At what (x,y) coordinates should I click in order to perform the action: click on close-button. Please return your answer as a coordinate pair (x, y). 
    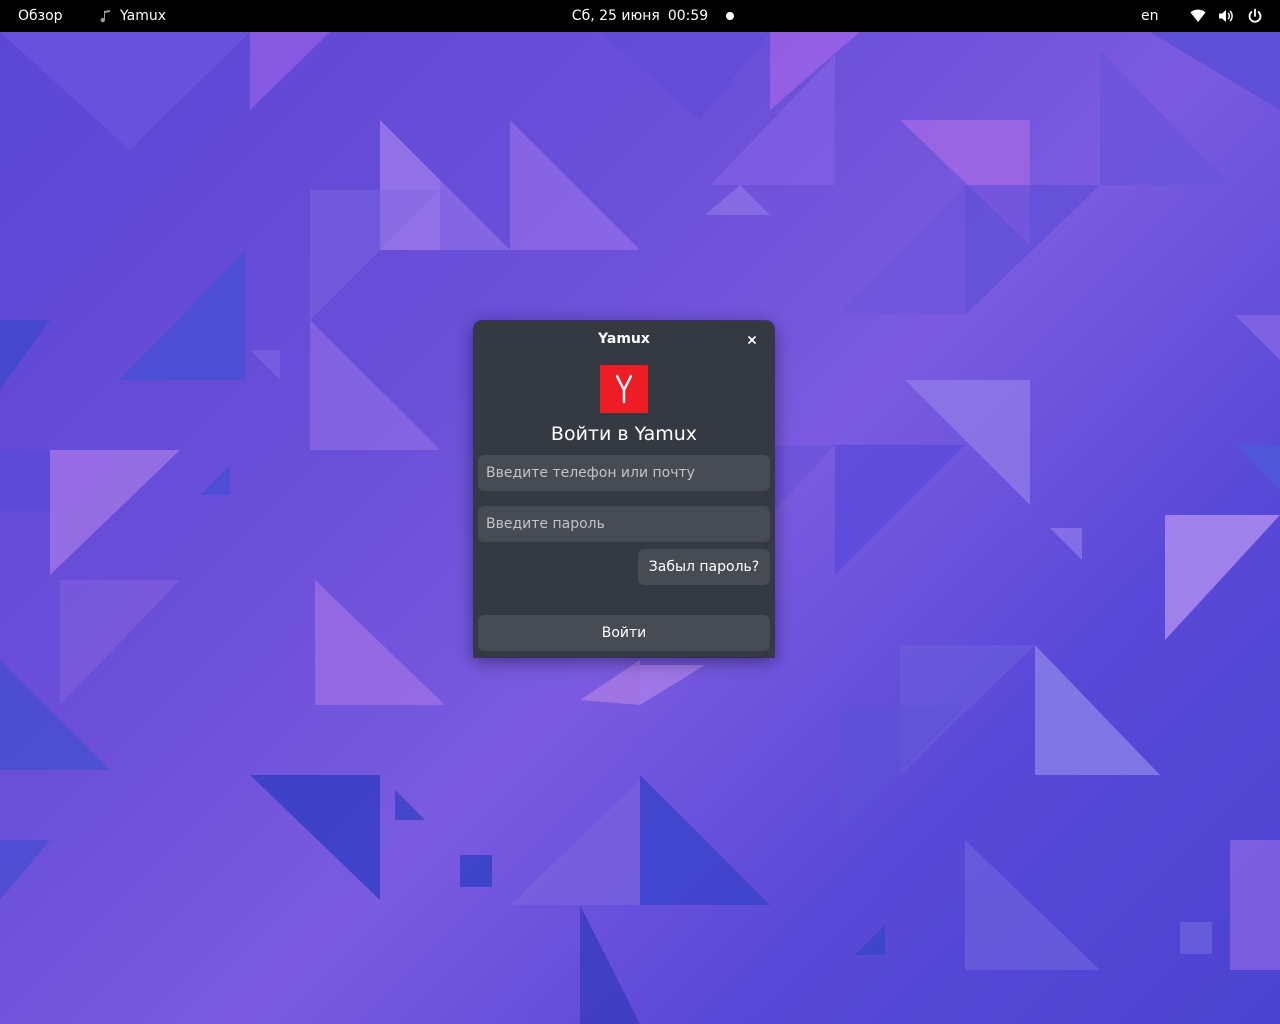
    Looking at the image, I should click on (752, 339).